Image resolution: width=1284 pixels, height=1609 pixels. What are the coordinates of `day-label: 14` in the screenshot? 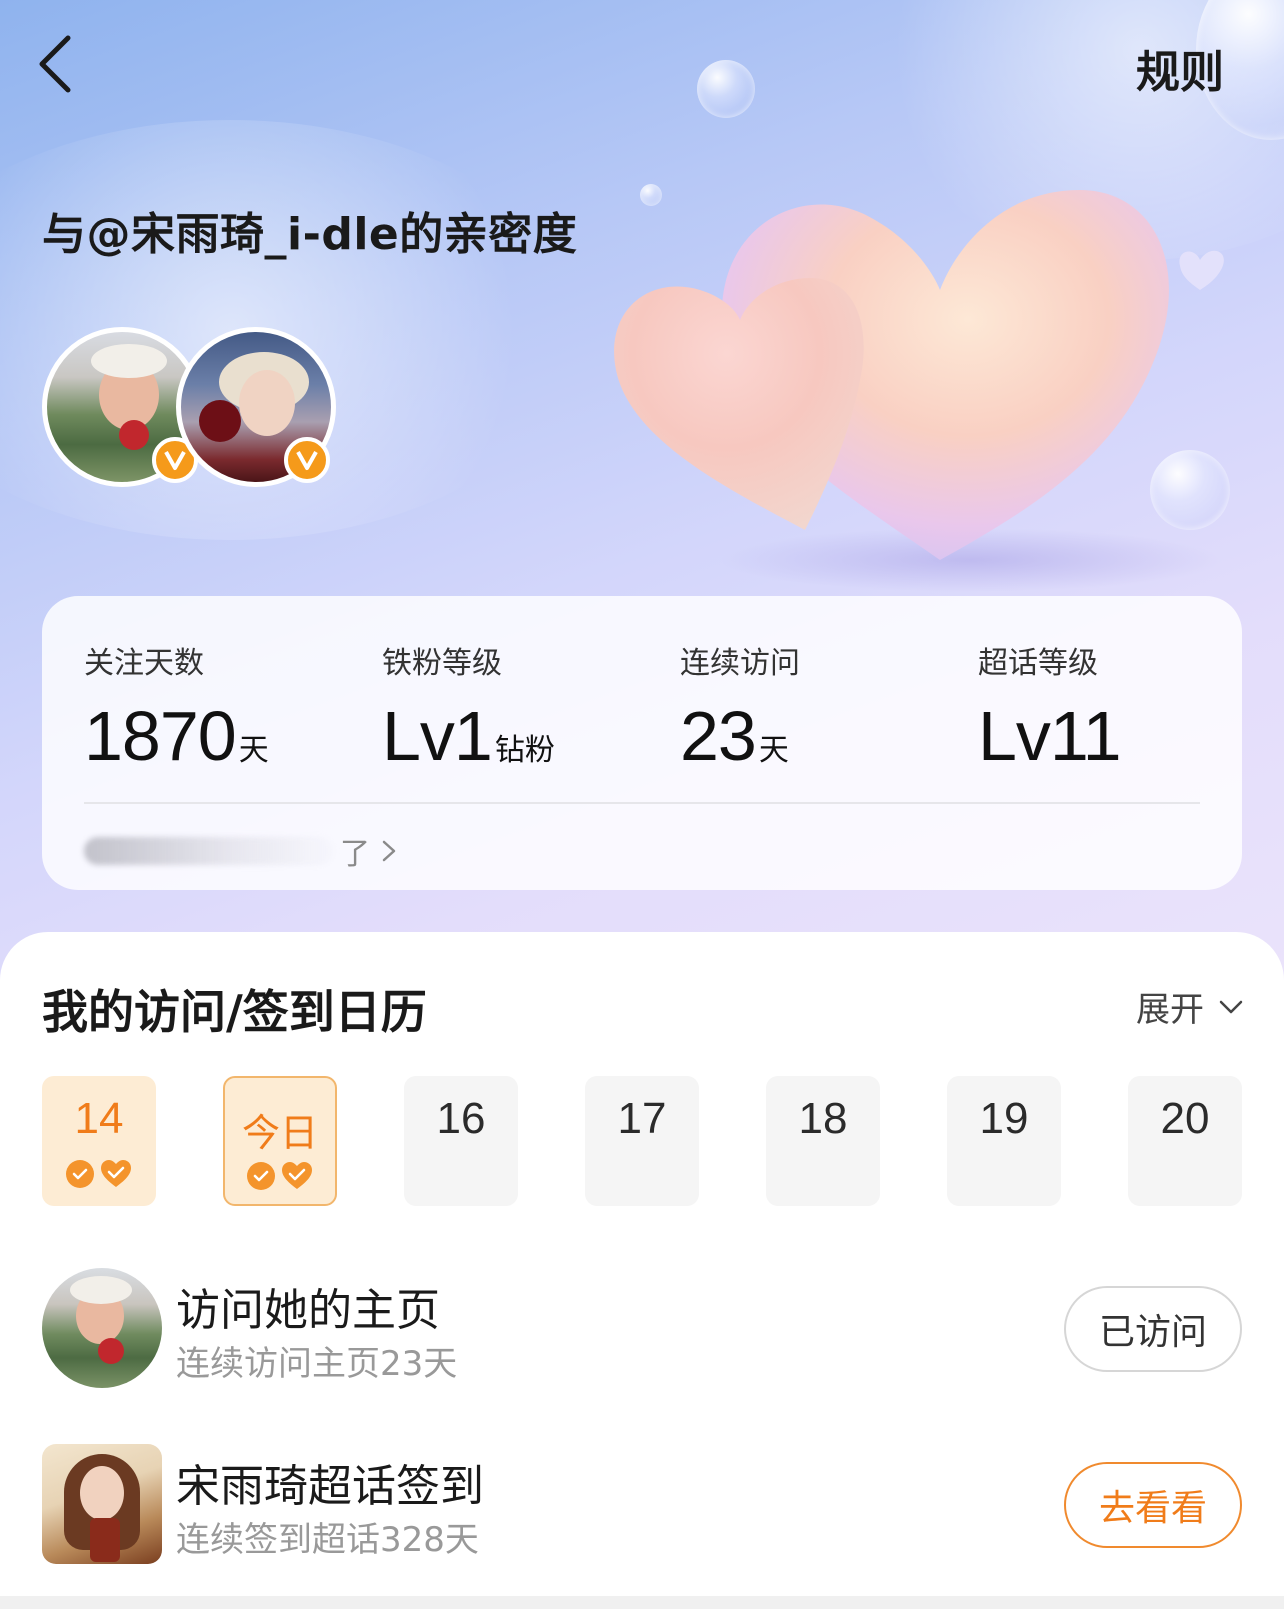 It's located at (99, 1118).